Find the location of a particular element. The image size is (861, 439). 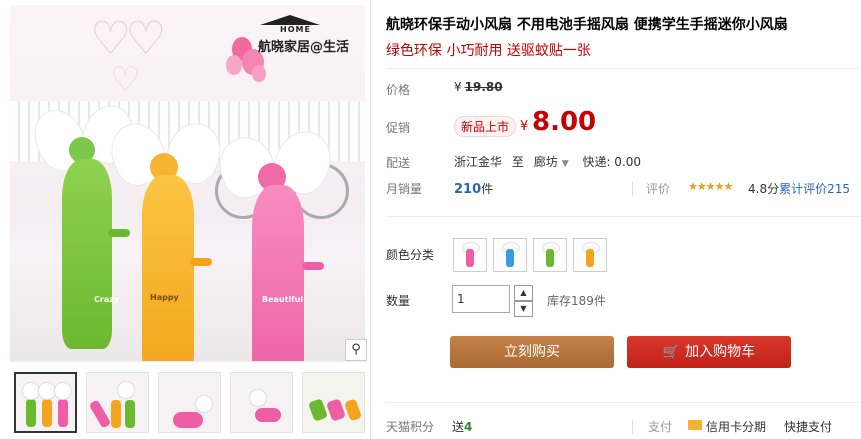

payment-label: 支付 is located at coordinates (660, 427).